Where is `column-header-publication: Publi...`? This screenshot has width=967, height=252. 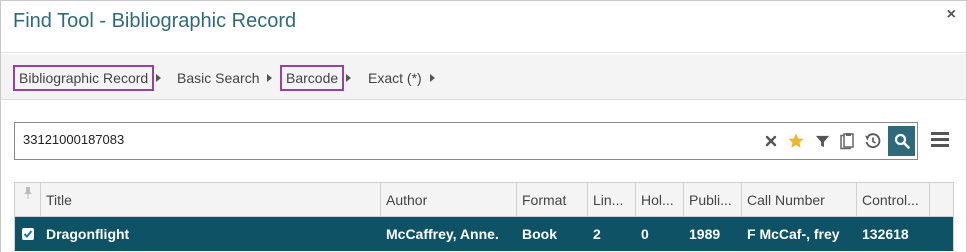
column-header-publication: Publi... is located at coordinates (713, 200).